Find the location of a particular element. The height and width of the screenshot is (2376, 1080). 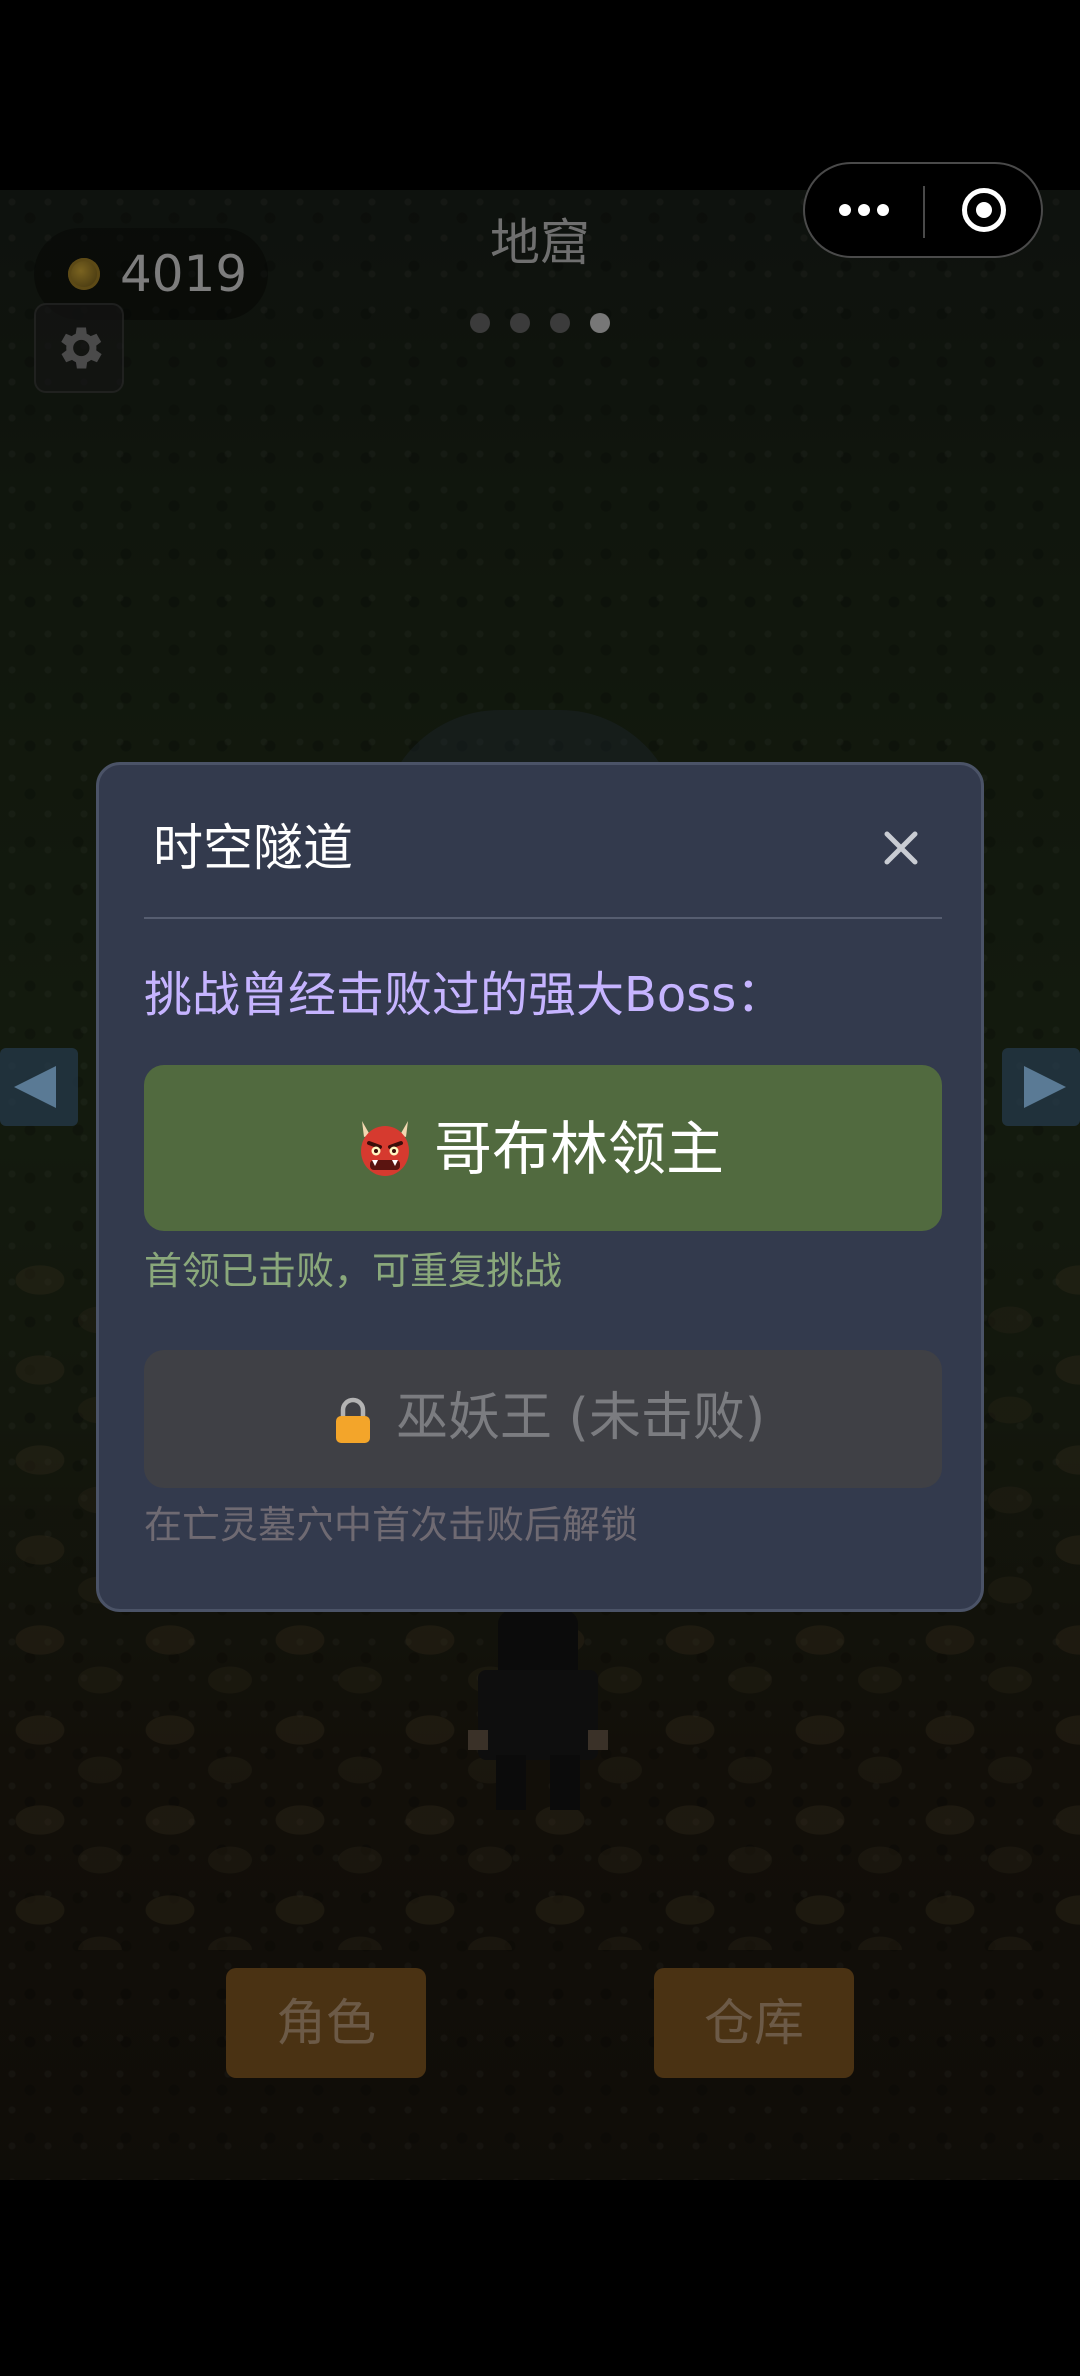

level-title: 地窟 is located at coordinates (540, 243).